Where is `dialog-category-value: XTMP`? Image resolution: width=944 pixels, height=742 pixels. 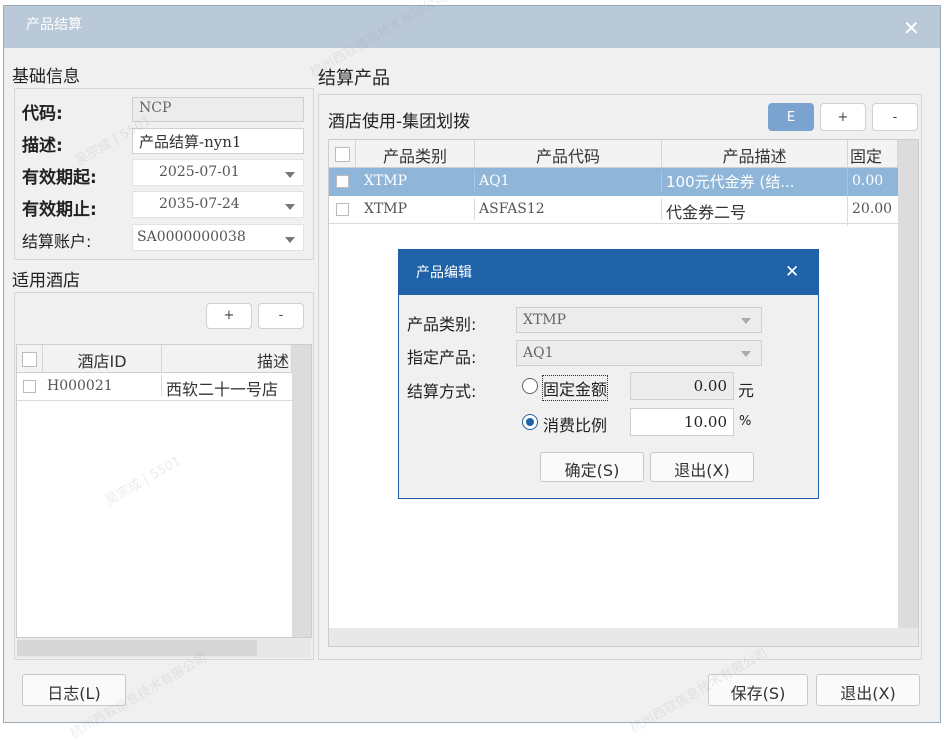 dialog-category-value: XTMP is located at coordinates (545, 320).